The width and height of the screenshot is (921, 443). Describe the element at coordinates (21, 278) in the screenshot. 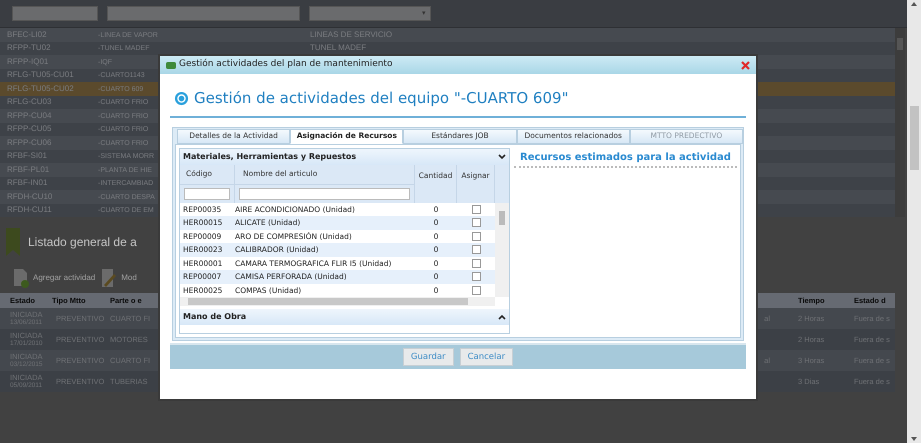

I see `document-add-icon` at that location.